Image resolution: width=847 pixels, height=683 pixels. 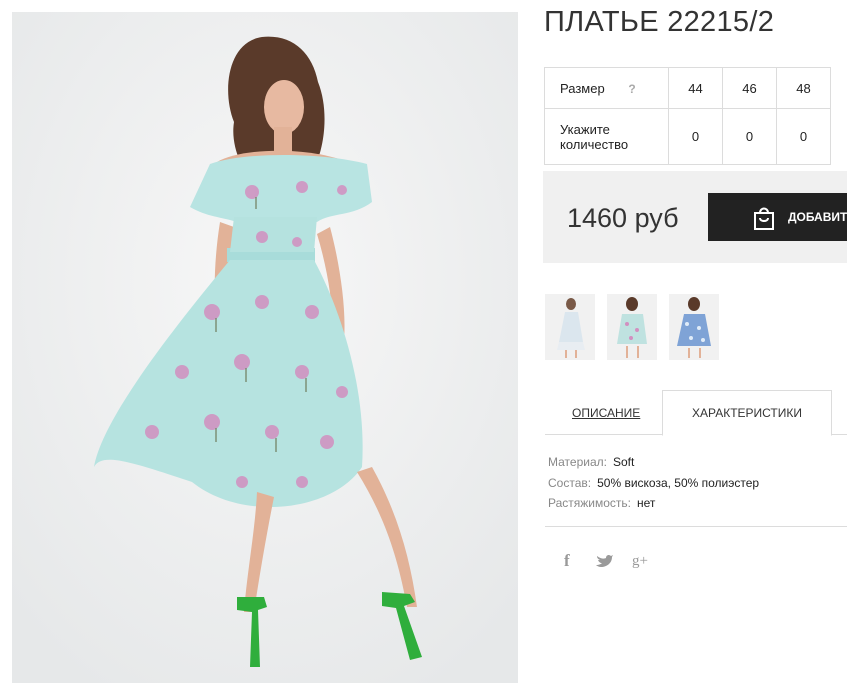 What do you see at coordinates (590, 503) in the screenshot?
I see `property-key: Растяжимость:` at bounding box center [590, 503].